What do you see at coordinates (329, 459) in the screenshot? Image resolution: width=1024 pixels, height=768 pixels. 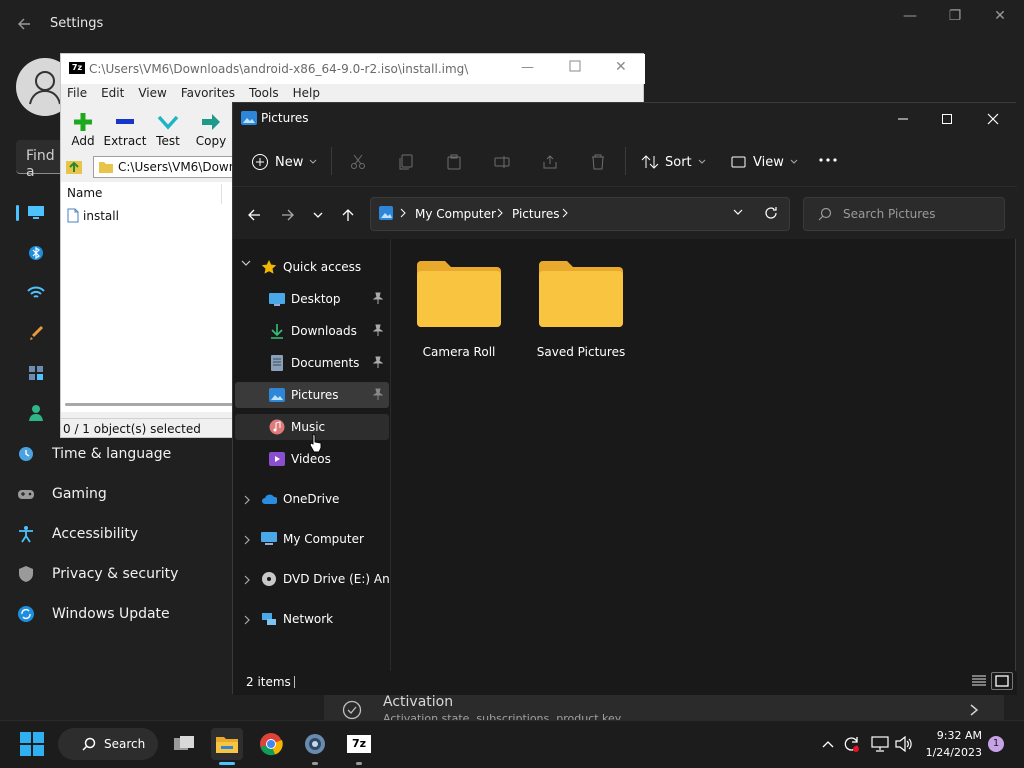 I see `nav-videos: Videos` at bounding box center [329, 459].